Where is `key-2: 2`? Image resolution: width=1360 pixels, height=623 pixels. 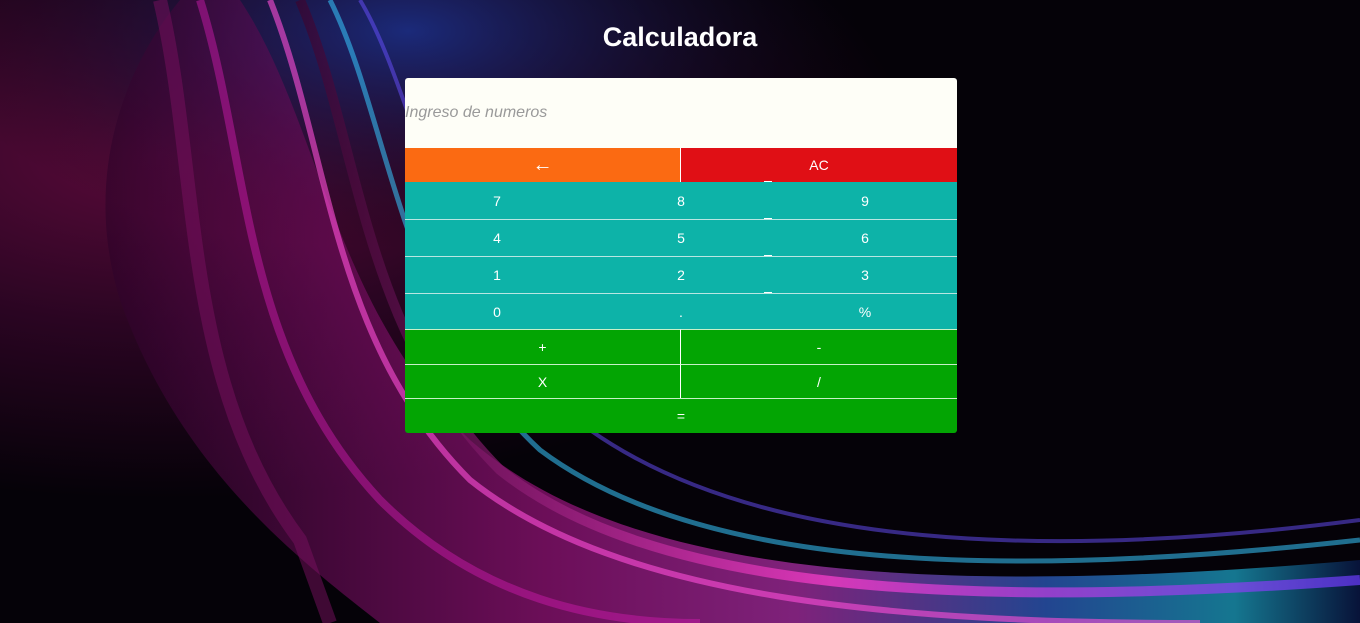
key-2: 2 is located at coordinates (681, 274).